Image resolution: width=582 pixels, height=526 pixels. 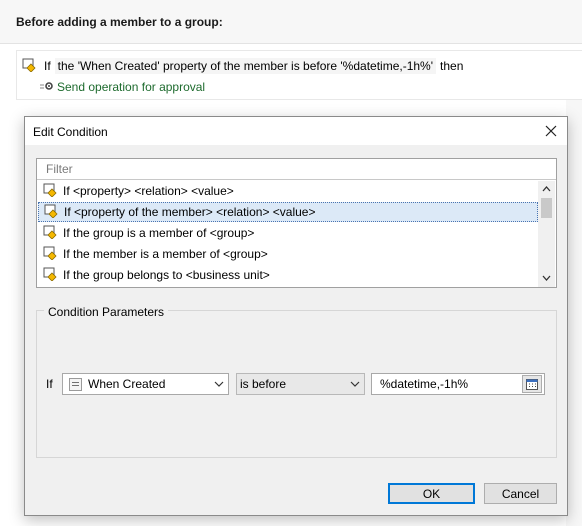 What do you see at coordinates (119, 22) in the screenshot?
I see `rule-editor-title: Before adding a member to a group:` at bounding box center [119, 22].